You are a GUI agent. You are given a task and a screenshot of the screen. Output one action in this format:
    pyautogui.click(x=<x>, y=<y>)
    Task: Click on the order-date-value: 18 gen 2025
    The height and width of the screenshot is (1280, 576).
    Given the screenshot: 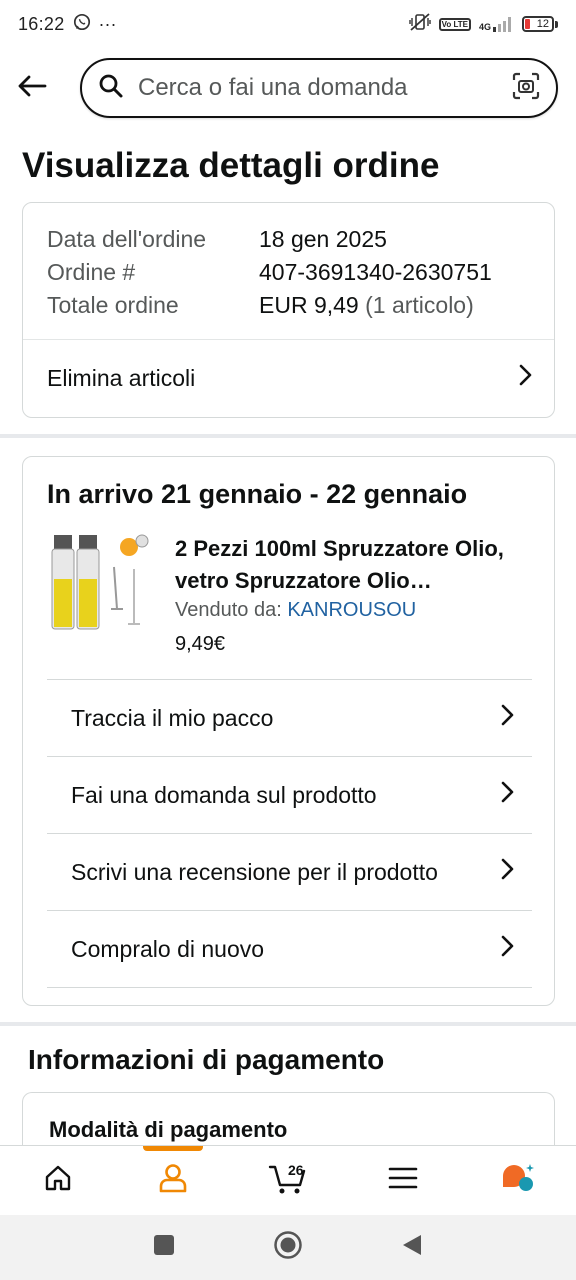 What is the action you would take?
    pyautogui.click(x=323, y=239)
    